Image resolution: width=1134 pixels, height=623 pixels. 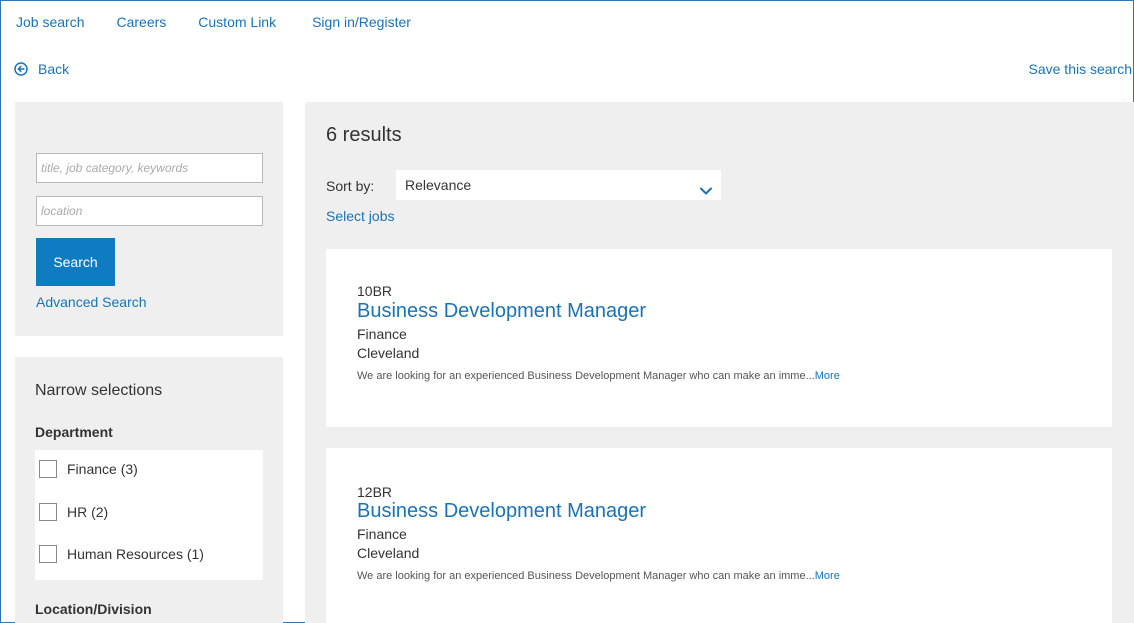 I want to click on circle-arrow-left-icon, so click(x=21, y=69).